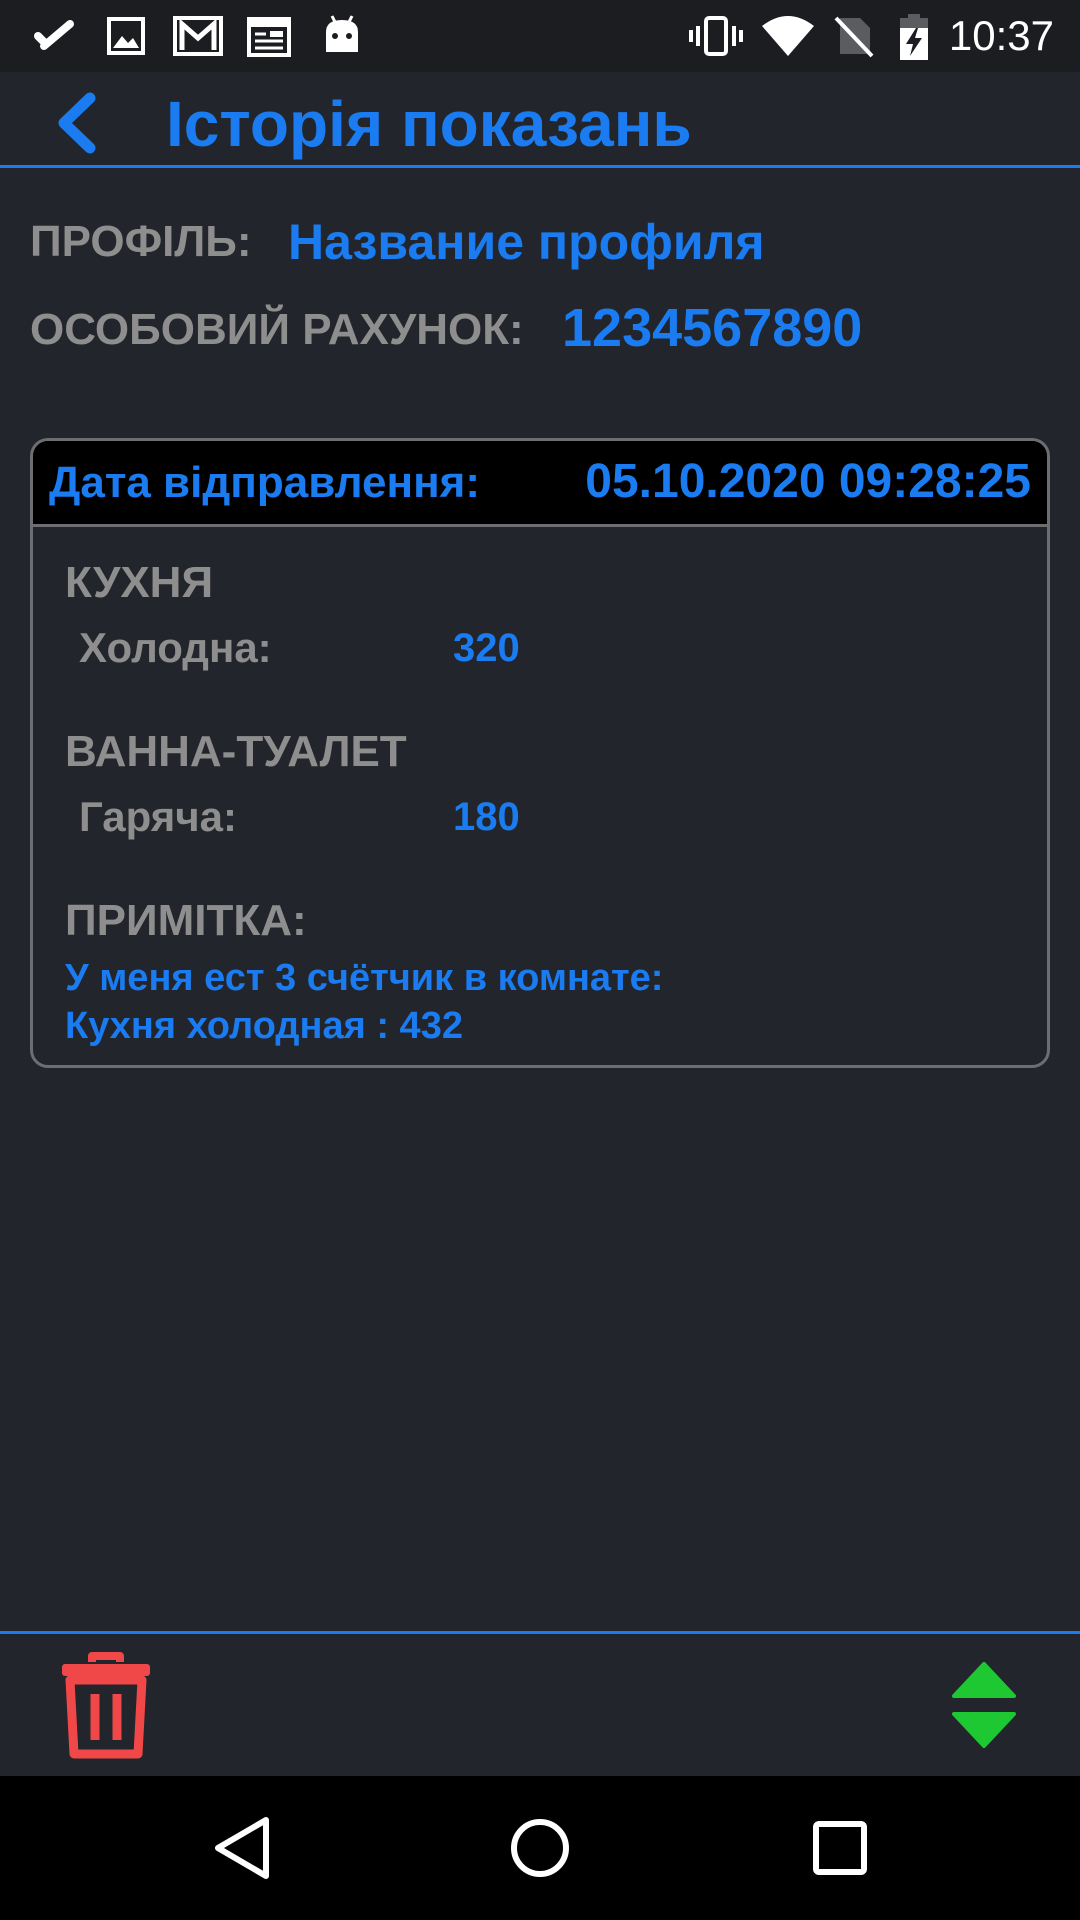 Image resolution: width=1080 pixels, height=1920 pixels. I want to click on account-value: 1234567890, so click(712, 328).